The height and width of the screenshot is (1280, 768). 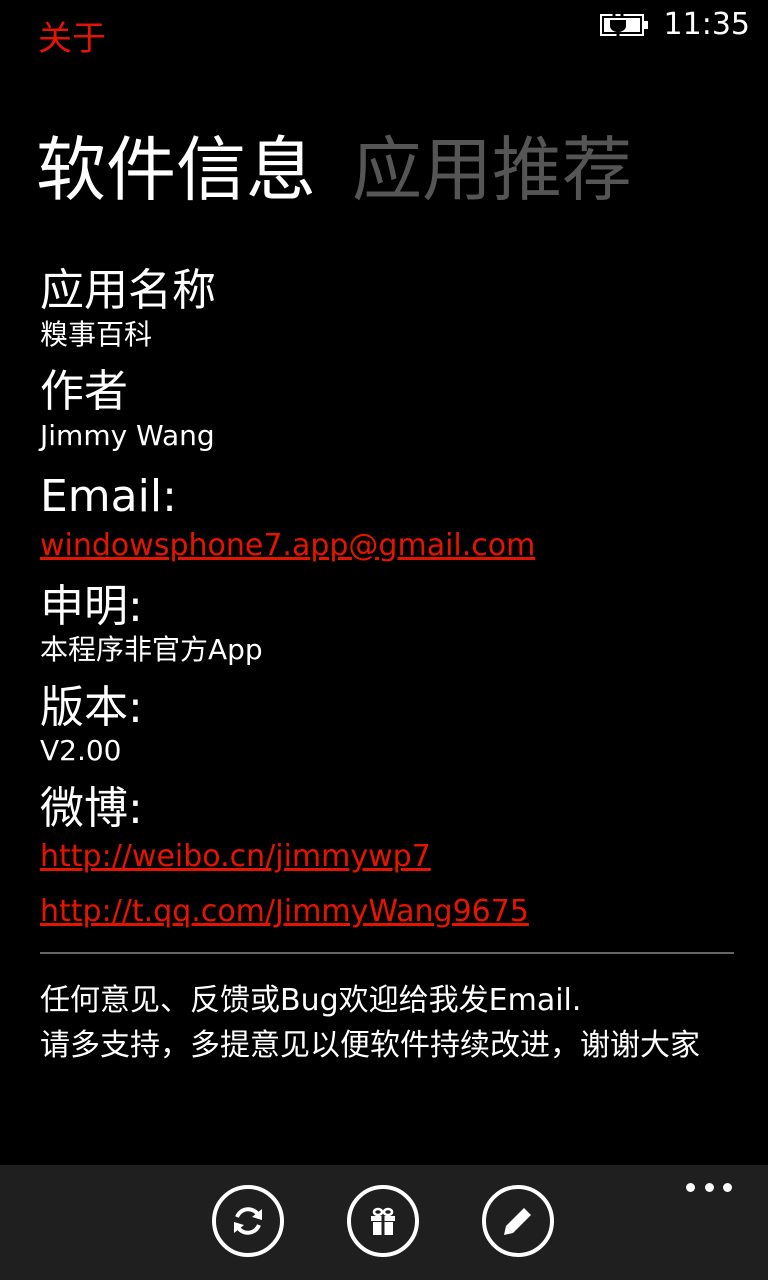 I want to click on ellipsis-icon, so click(x=709, y=1187).